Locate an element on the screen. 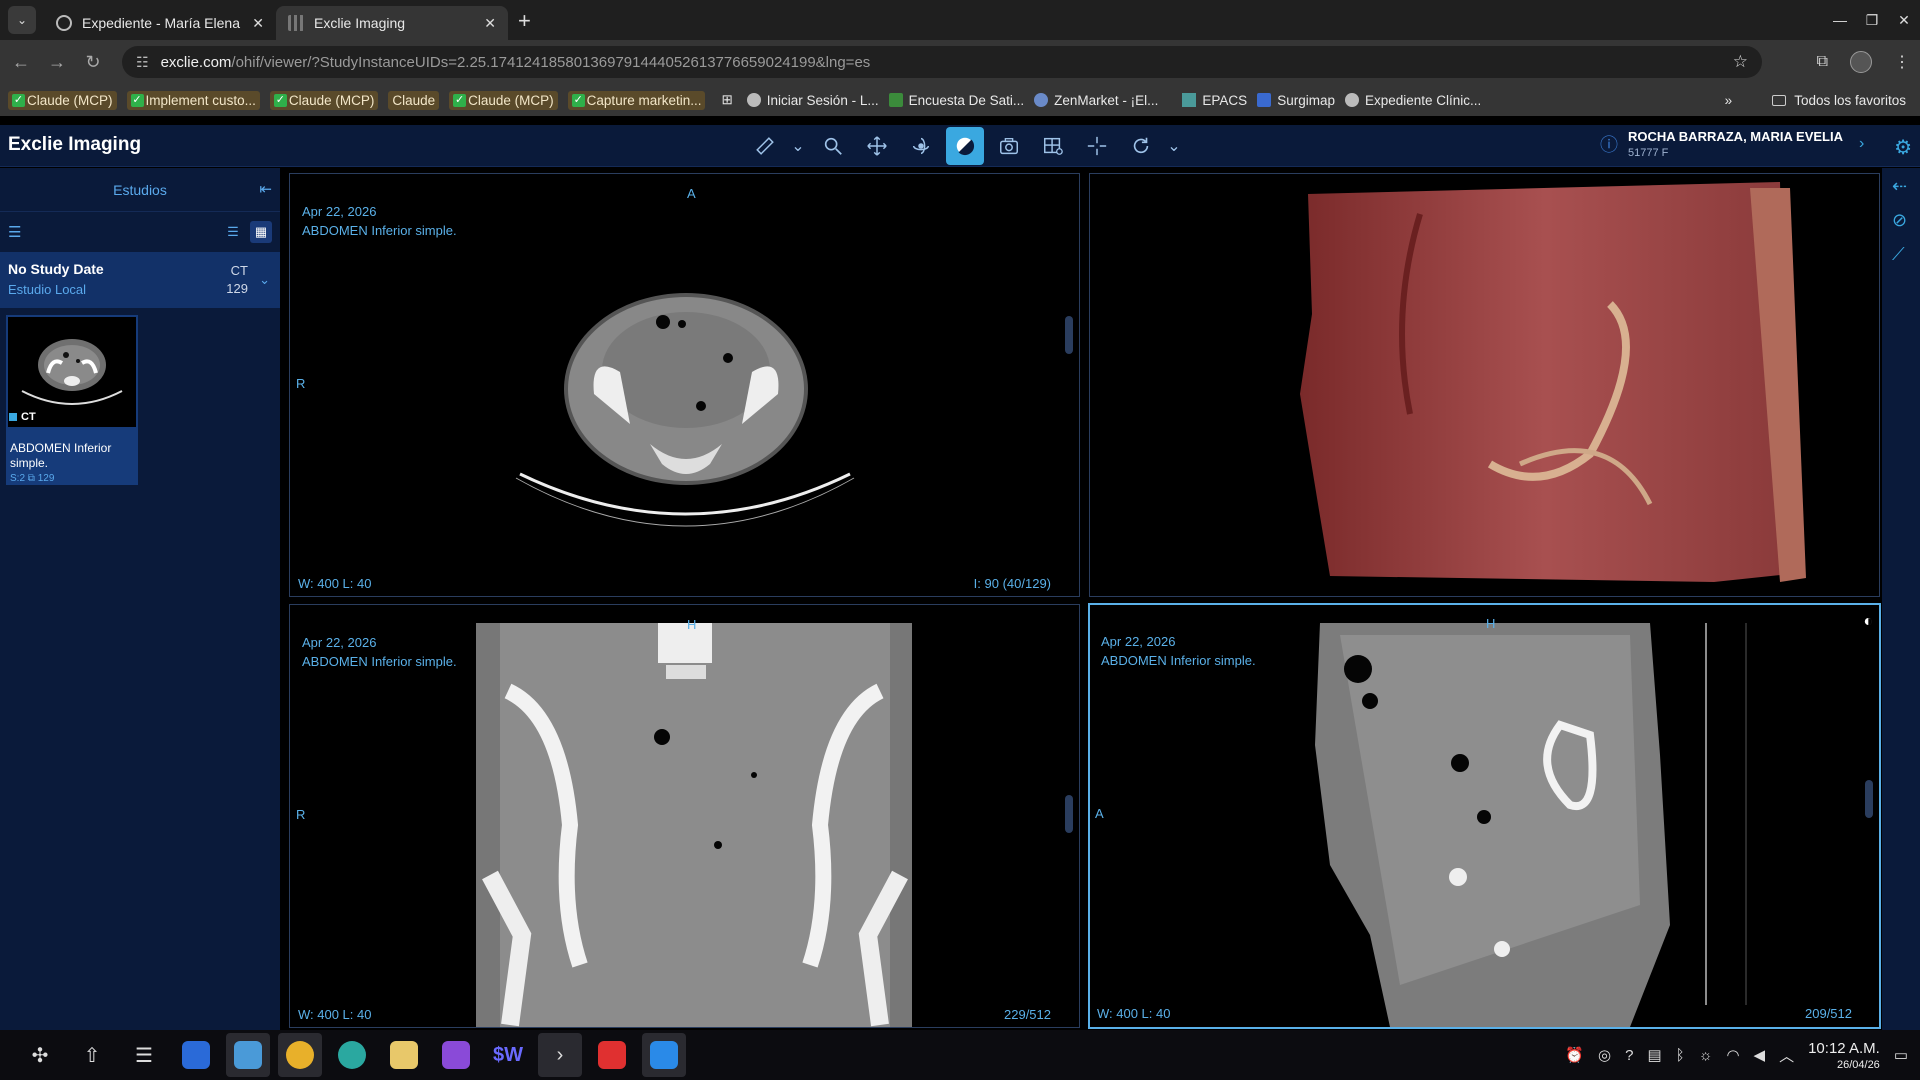 Image resolution: width=1920 pixels, height=1080 pixels. check-icon: ✓ is located at coordinates (137, 100).